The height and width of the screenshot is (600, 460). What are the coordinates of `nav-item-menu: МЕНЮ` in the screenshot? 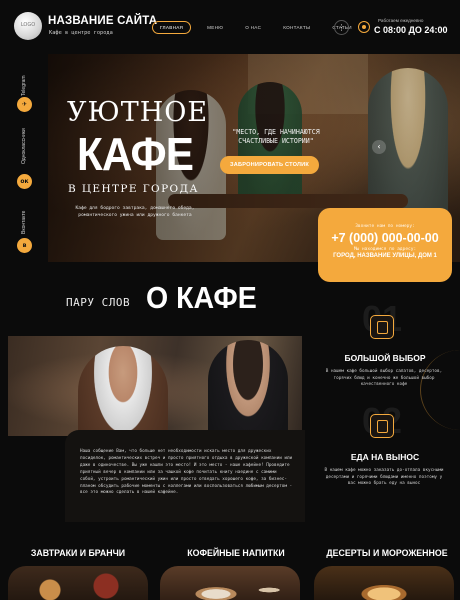 It's located at (215, 27).